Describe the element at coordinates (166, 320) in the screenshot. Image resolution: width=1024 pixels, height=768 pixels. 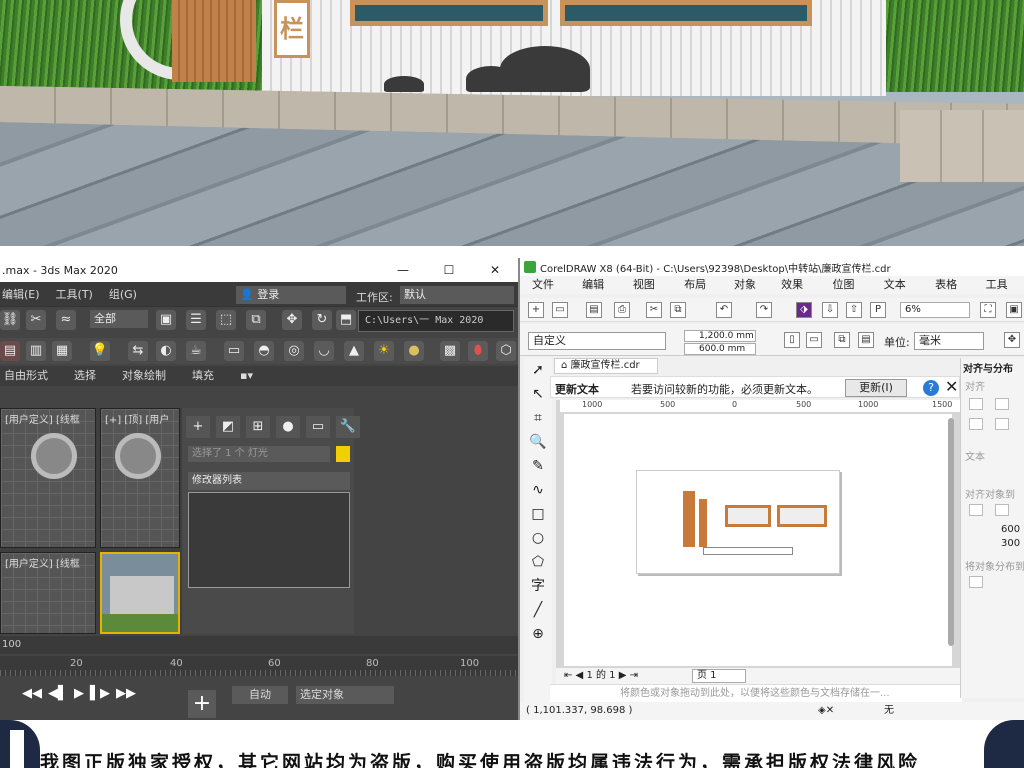
I see `select-object-icon: ▣` at that location.